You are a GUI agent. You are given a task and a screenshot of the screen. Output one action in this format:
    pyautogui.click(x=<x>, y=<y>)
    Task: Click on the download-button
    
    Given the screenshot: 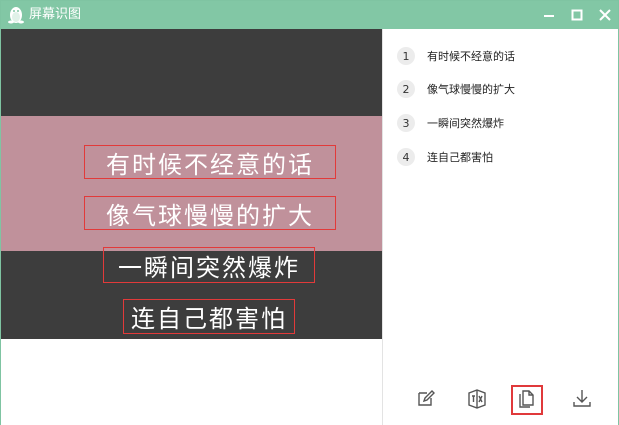 What is the action you would take?
    pyautogui.click(x=582, y=400)
    